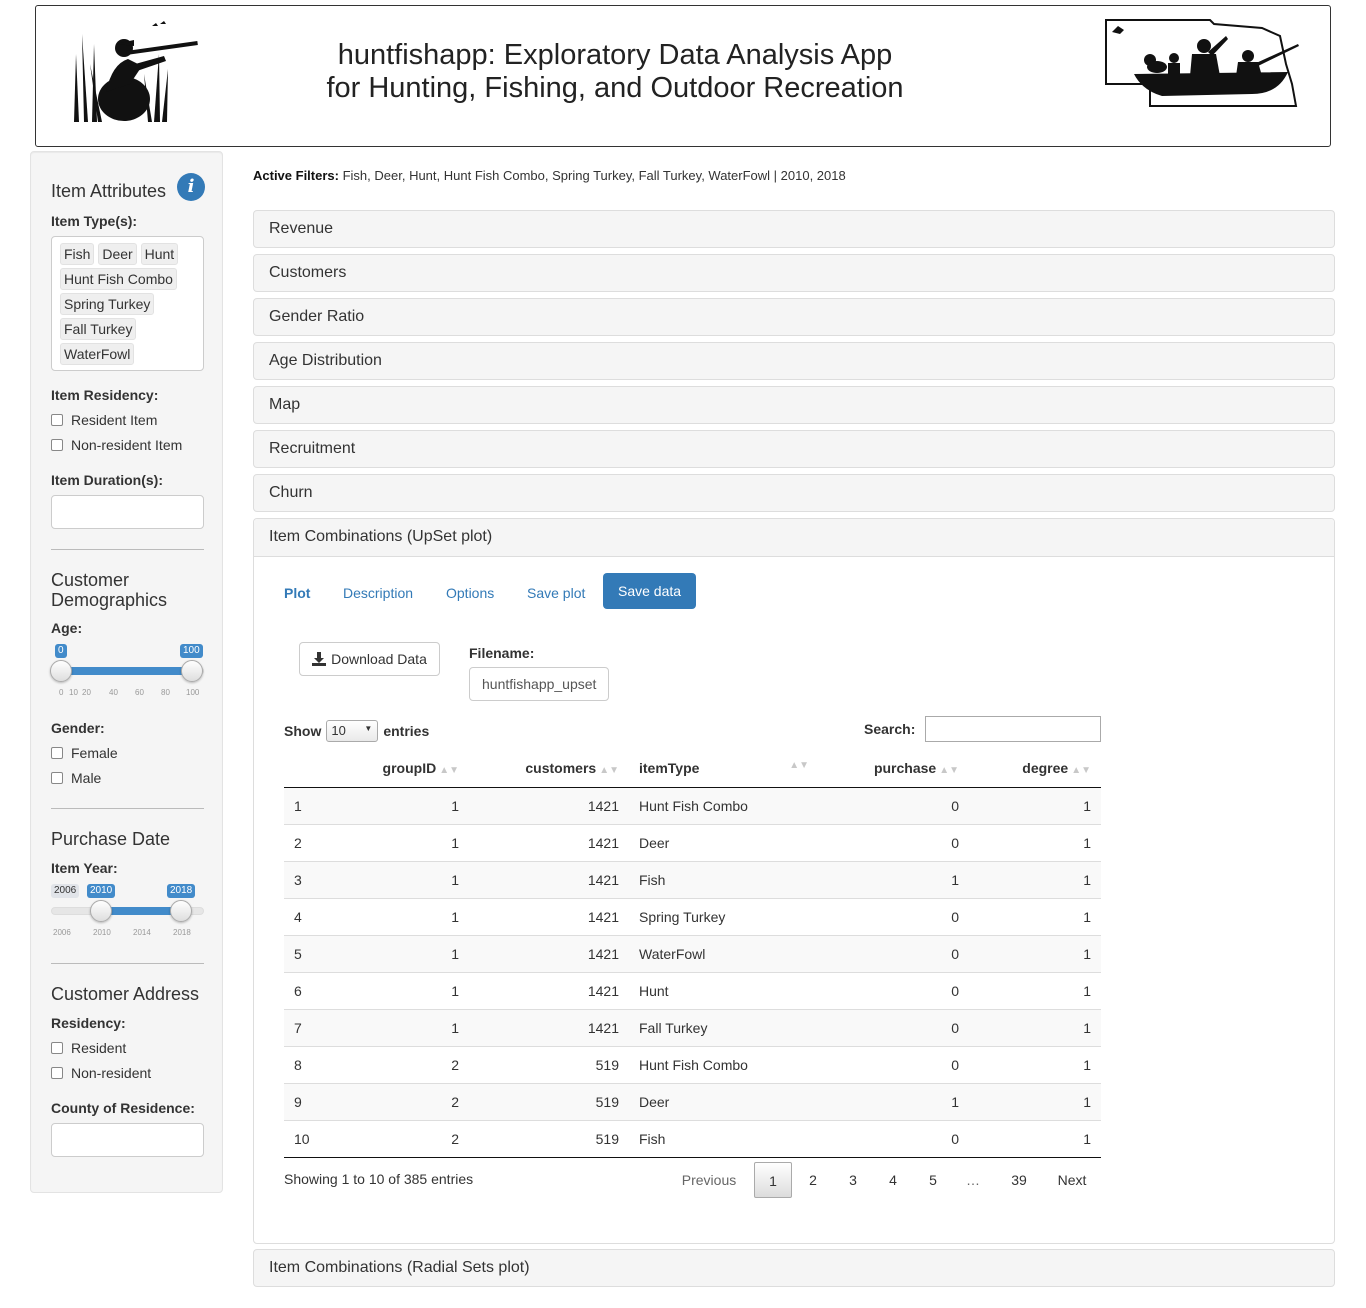 This screenshot has width=1366, height=1308. Describe the element at coordinates (549, 768) in the screenshot. I see `column-header-customers: customers ▲▼` at that location.